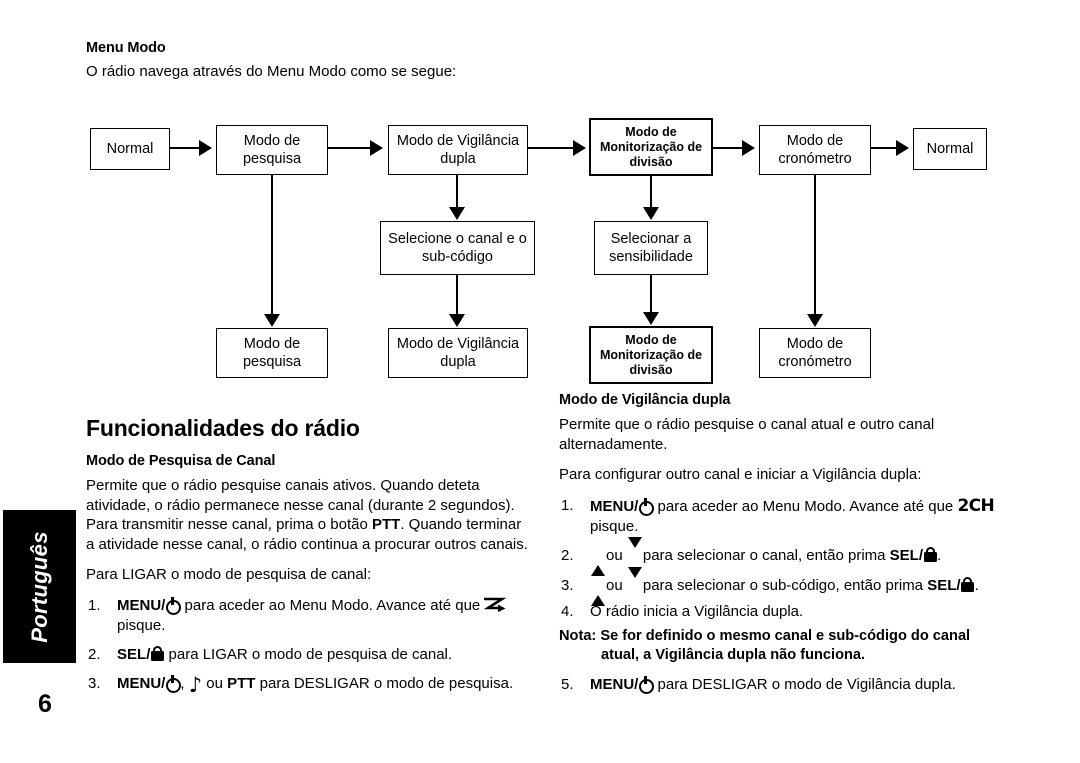 Image resolution: width=1080 pixels, height=763 pixels. I want to click on language-tab: Português, so click(39, 586).